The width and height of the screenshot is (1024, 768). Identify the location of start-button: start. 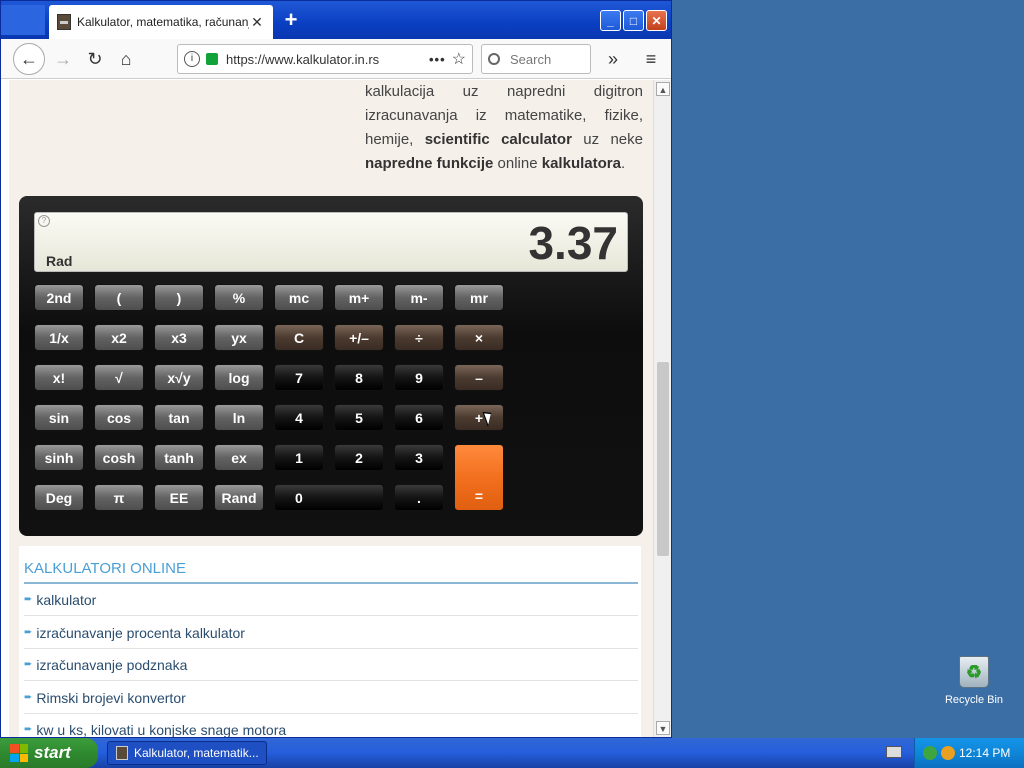
(49, 753).